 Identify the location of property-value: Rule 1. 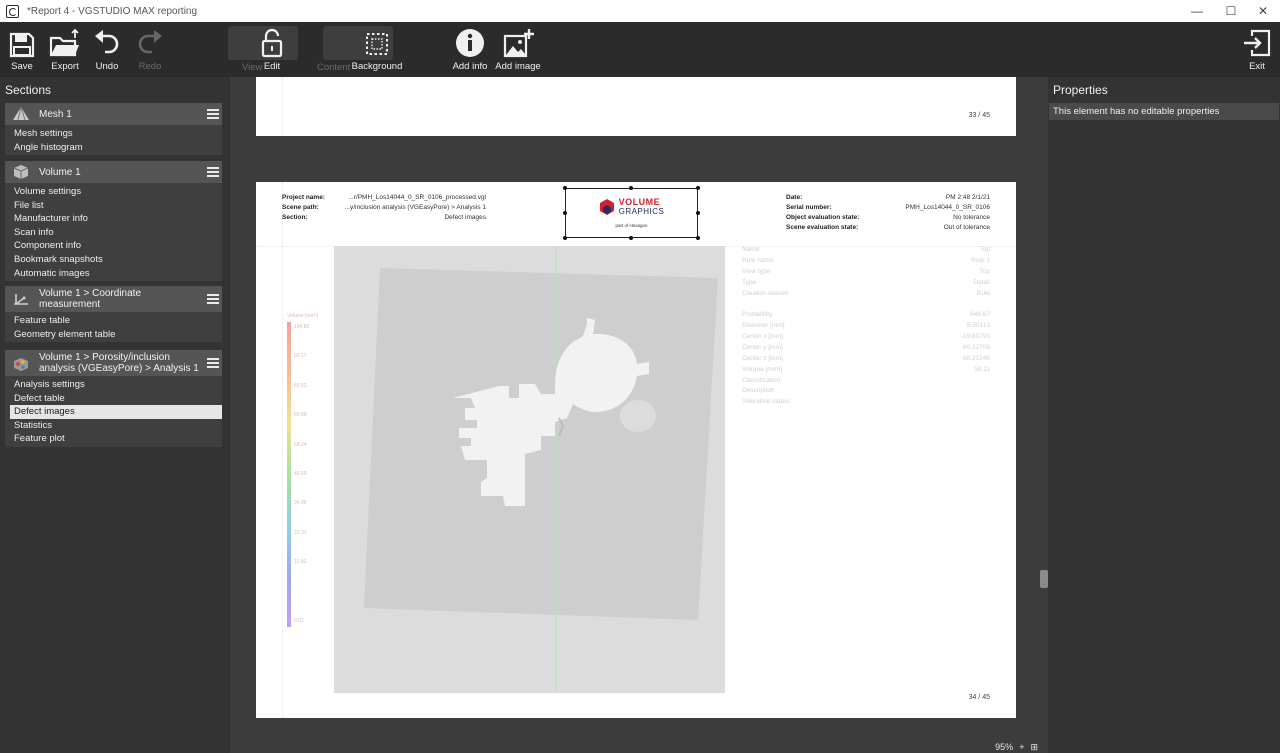
(980, 260).